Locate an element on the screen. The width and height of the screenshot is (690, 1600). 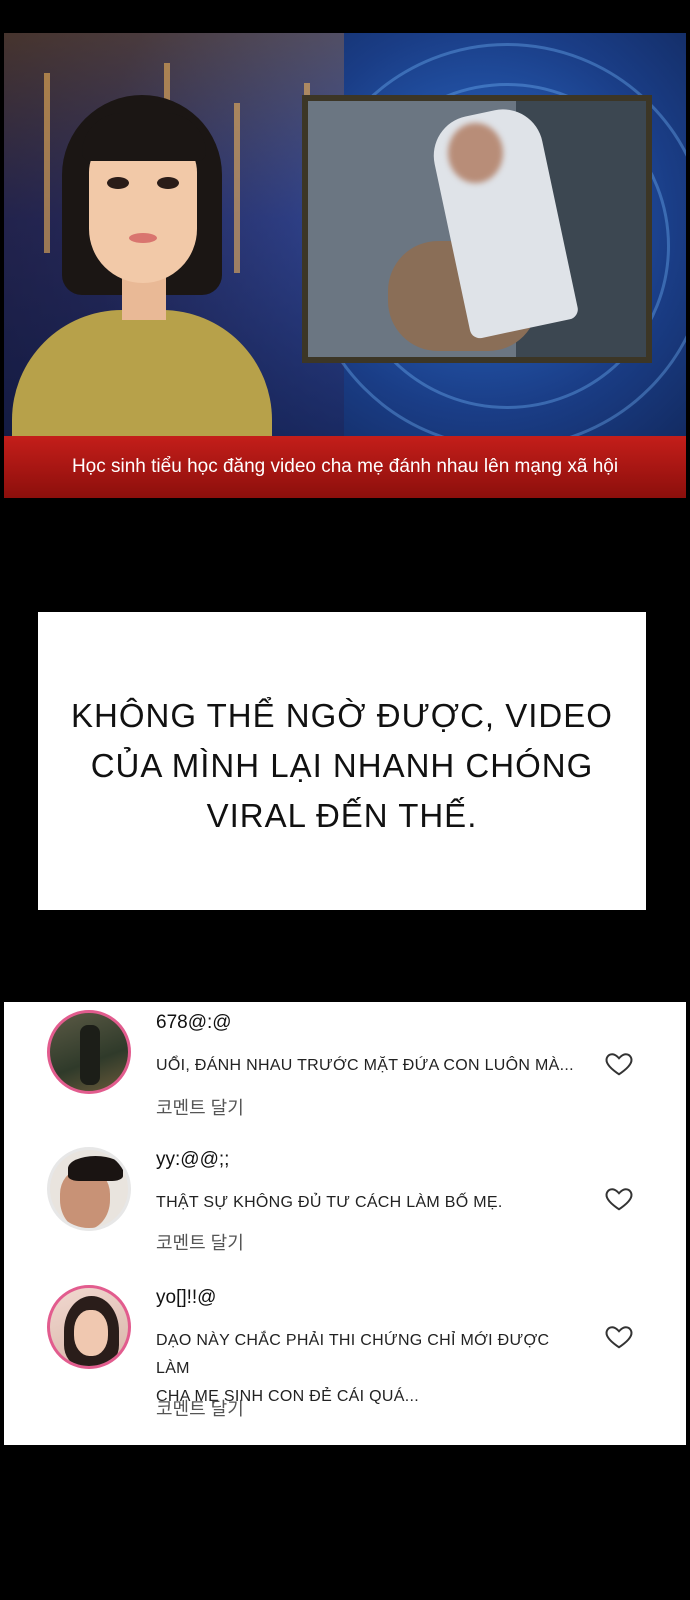
narration-line: CỦA MÌNH LẠI NHANH CHÓNG is located at coordinates (342, 765).